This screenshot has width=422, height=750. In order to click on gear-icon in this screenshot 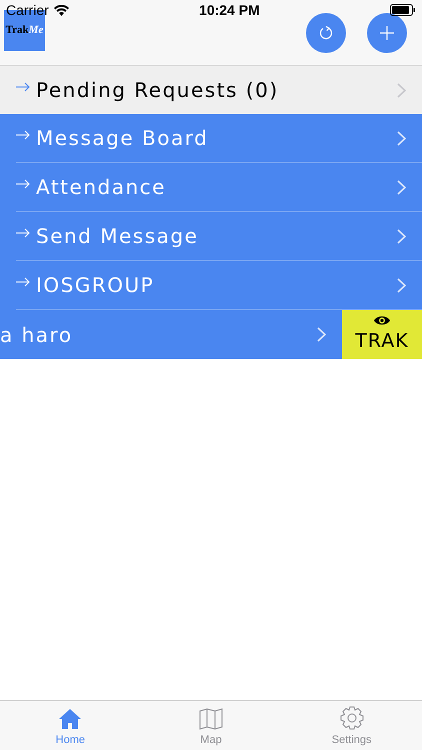, I will do `click(352, 718)`.